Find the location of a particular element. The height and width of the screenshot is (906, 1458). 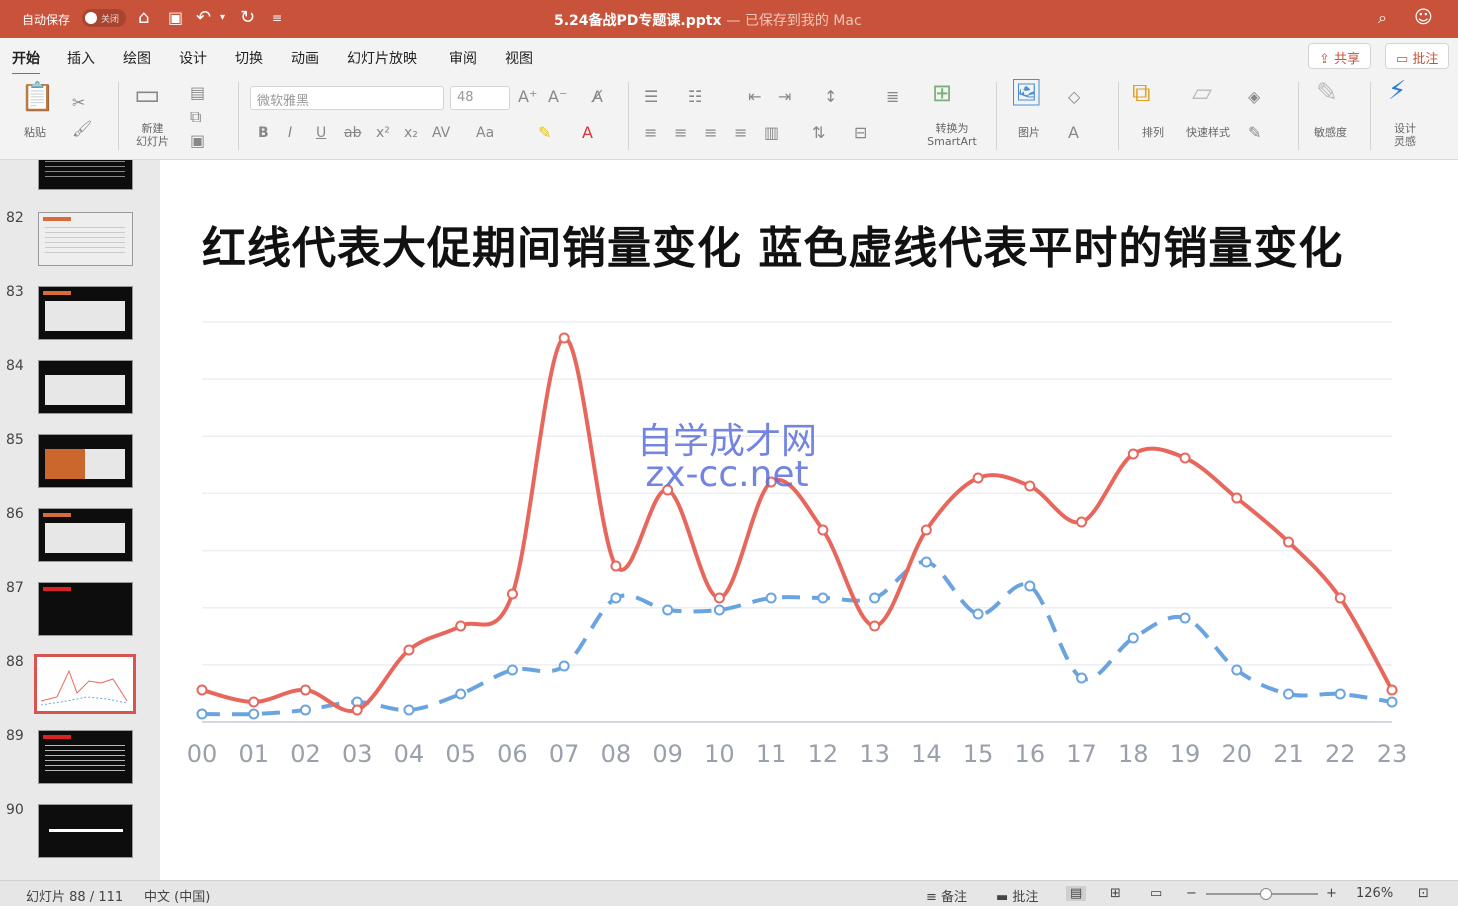

zoom-slider is located at coordinates (1262, 894).